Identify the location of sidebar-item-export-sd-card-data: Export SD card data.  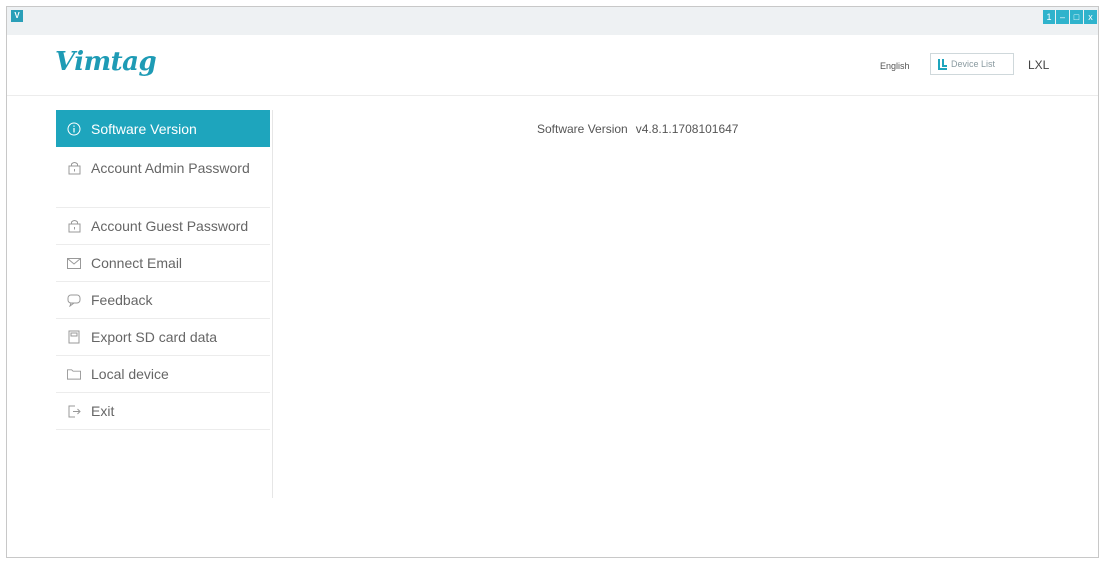
(163, 337).